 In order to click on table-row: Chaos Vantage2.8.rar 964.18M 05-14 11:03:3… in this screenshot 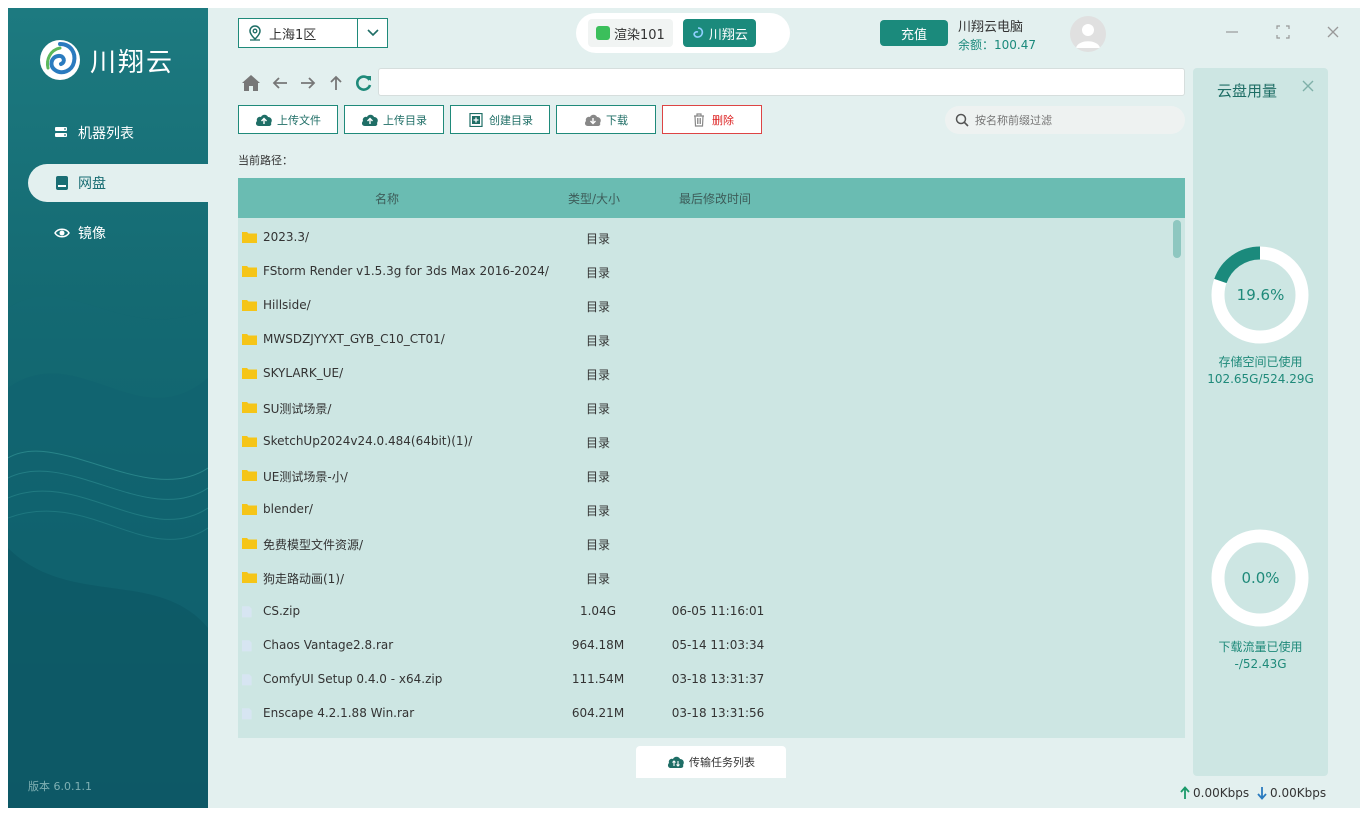, I will do `click(705, 645)`.